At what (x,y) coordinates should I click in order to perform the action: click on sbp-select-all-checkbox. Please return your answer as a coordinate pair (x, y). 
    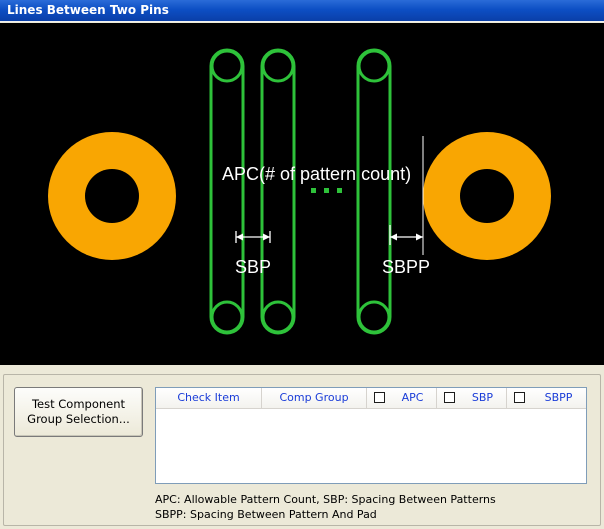
    Looking at the image, I should click on (449, 397).